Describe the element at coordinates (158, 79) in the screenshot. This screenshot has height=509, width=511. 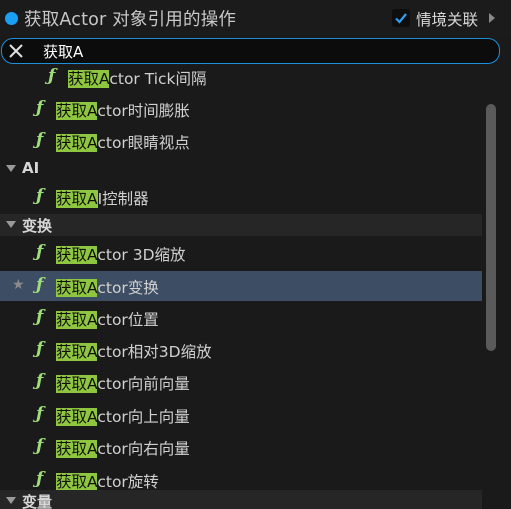
I see `action-label-rest: ctor Tick间隔` at that location.